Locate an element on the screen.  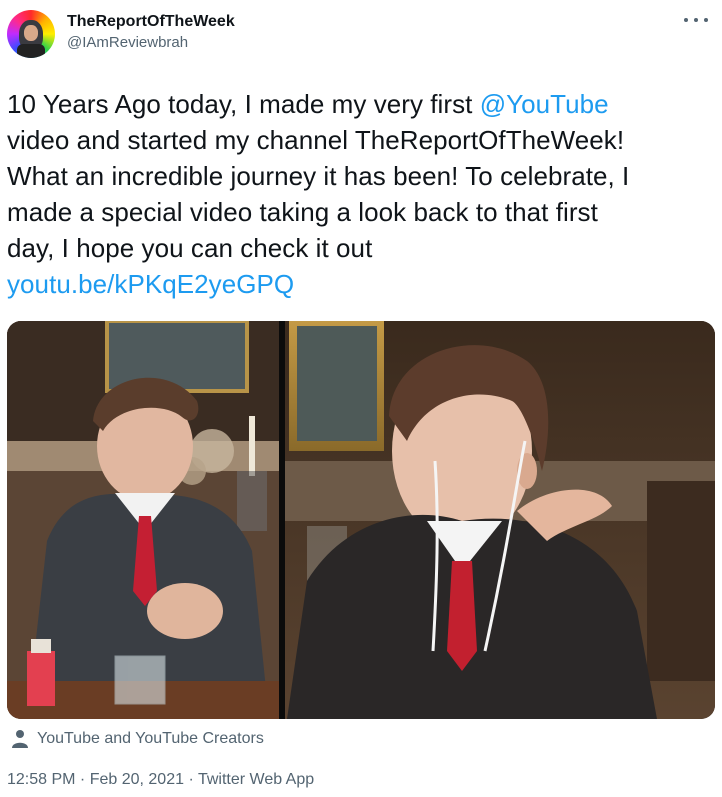
attribution-text: YouTube and YouTube Creators is located at coordinates (150, 738).